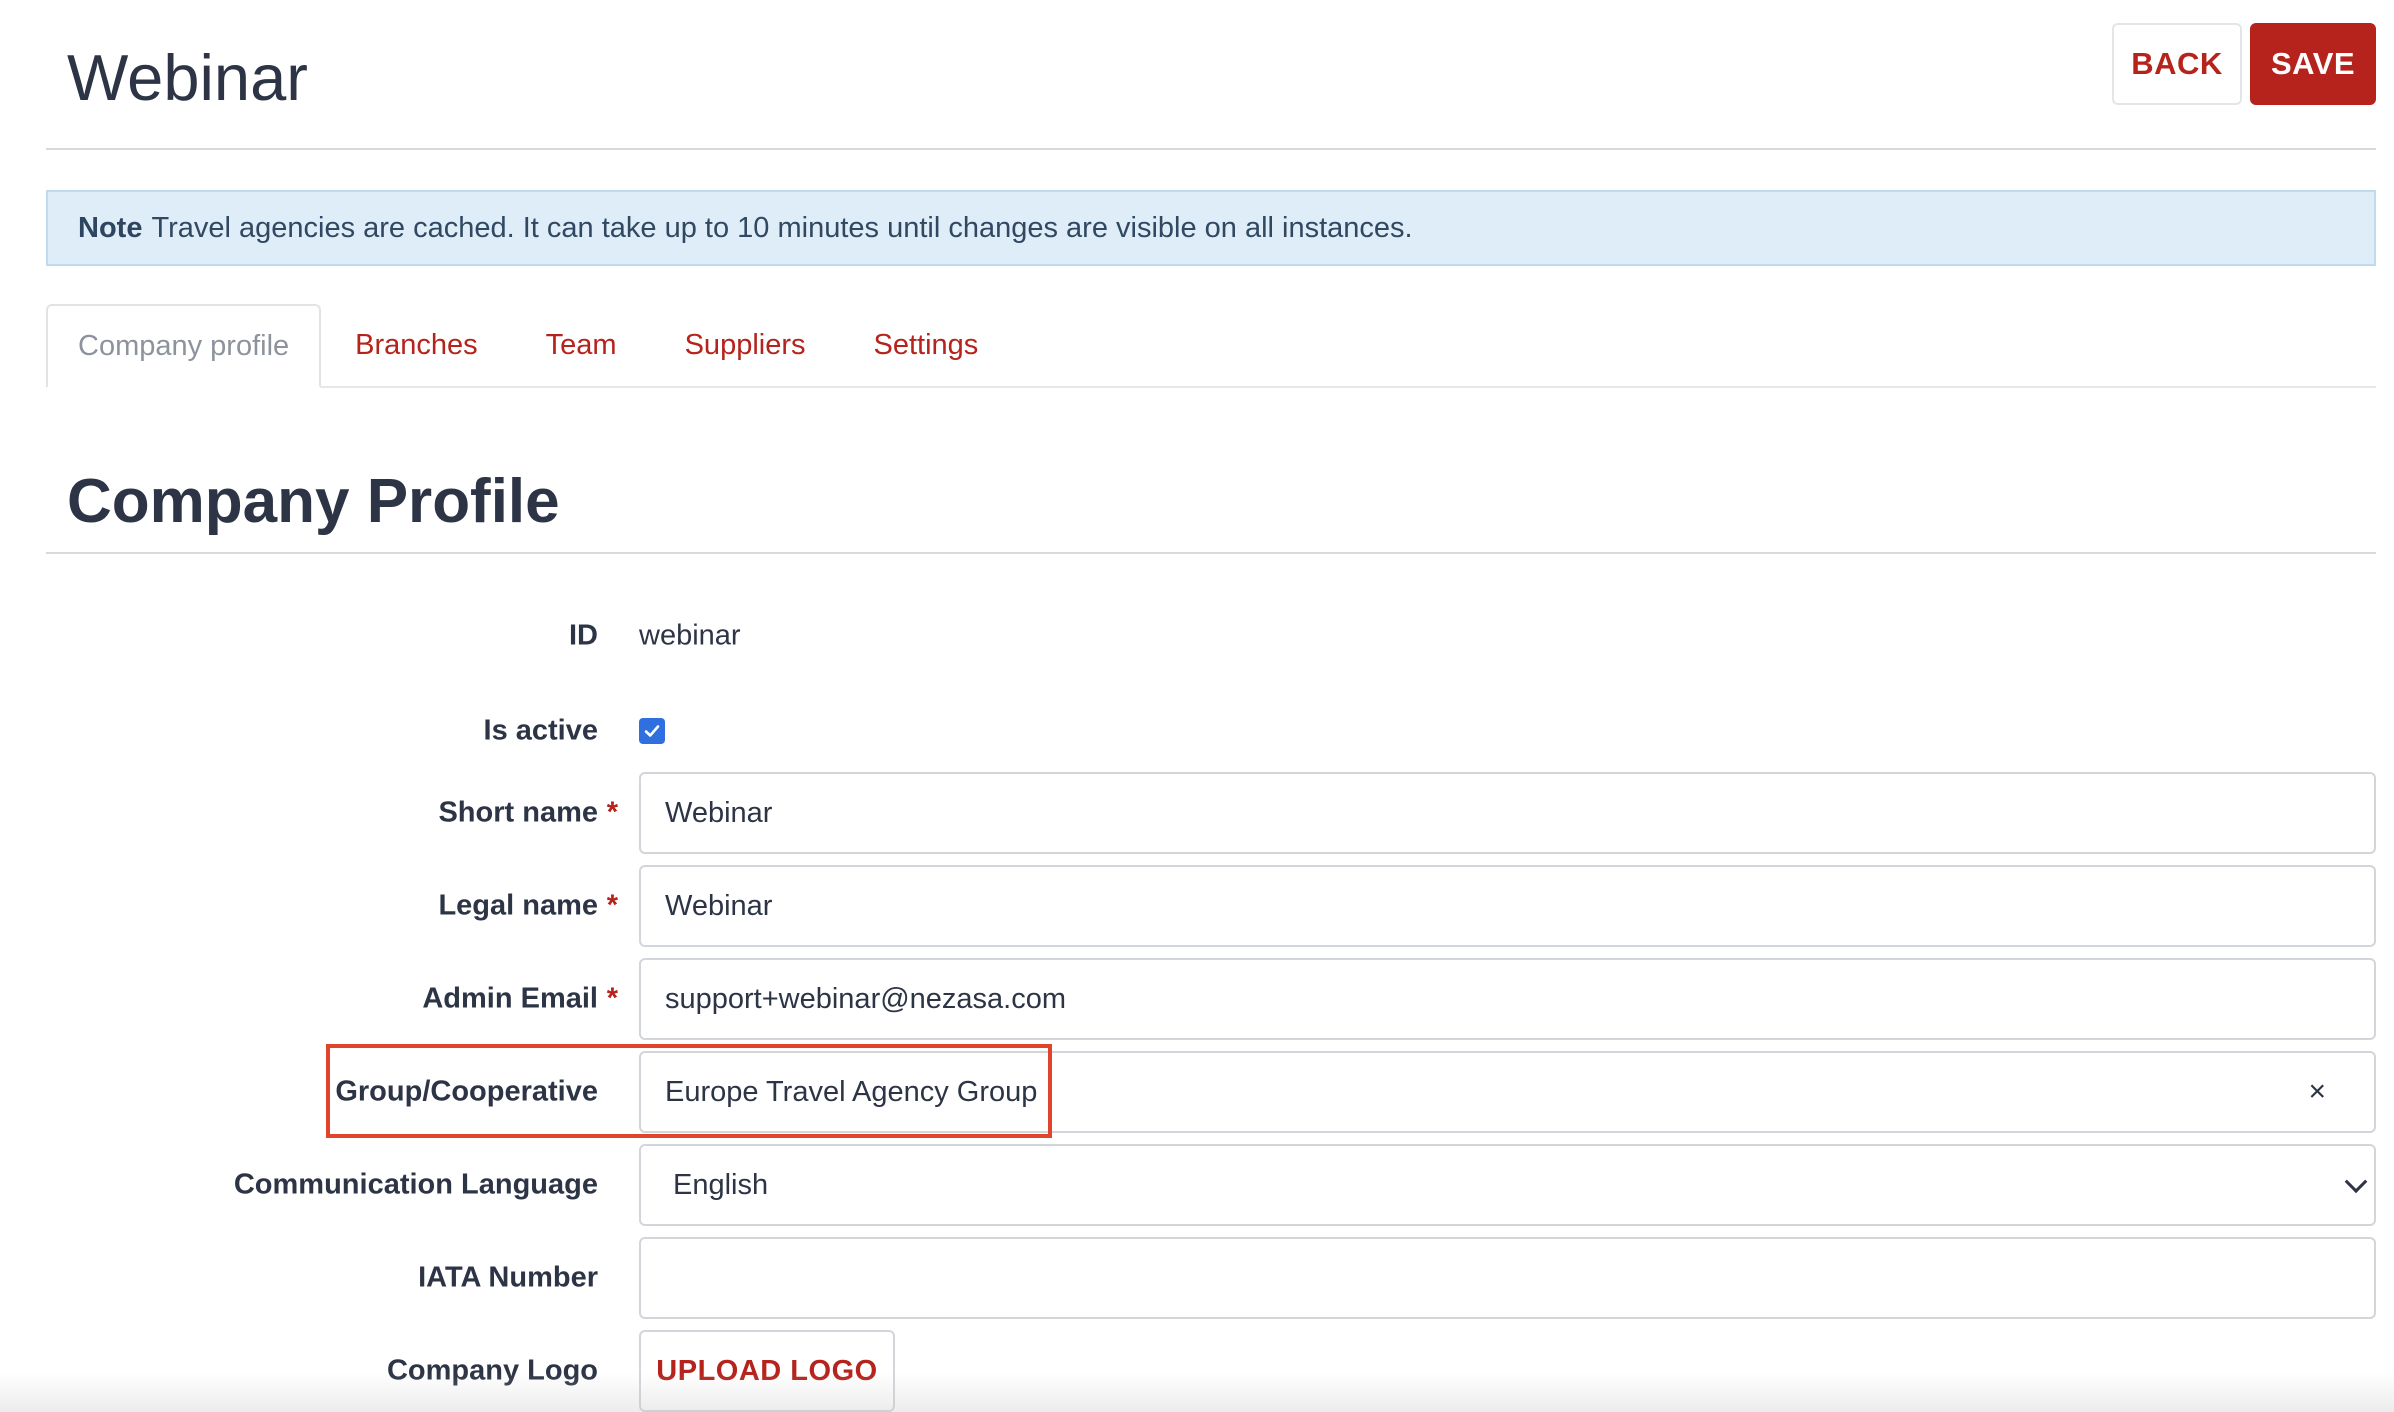 The image size is (2394, 1412). Describe the element at coordinates (2317, 1092) in the screenshot. I see `clear-icon: ×` at that location.